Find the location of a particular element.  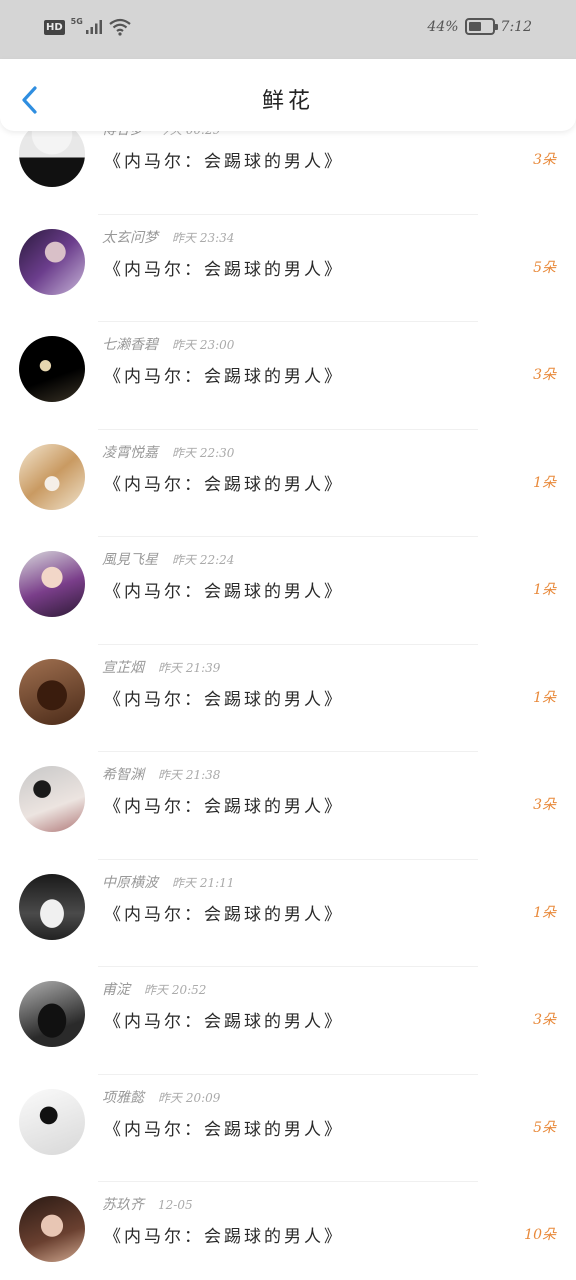

list-item: 凌霄悦嘉 昨天 22:30 《内马尔：会踢球的男人》 1朵 is located at coordinates (288, 483).